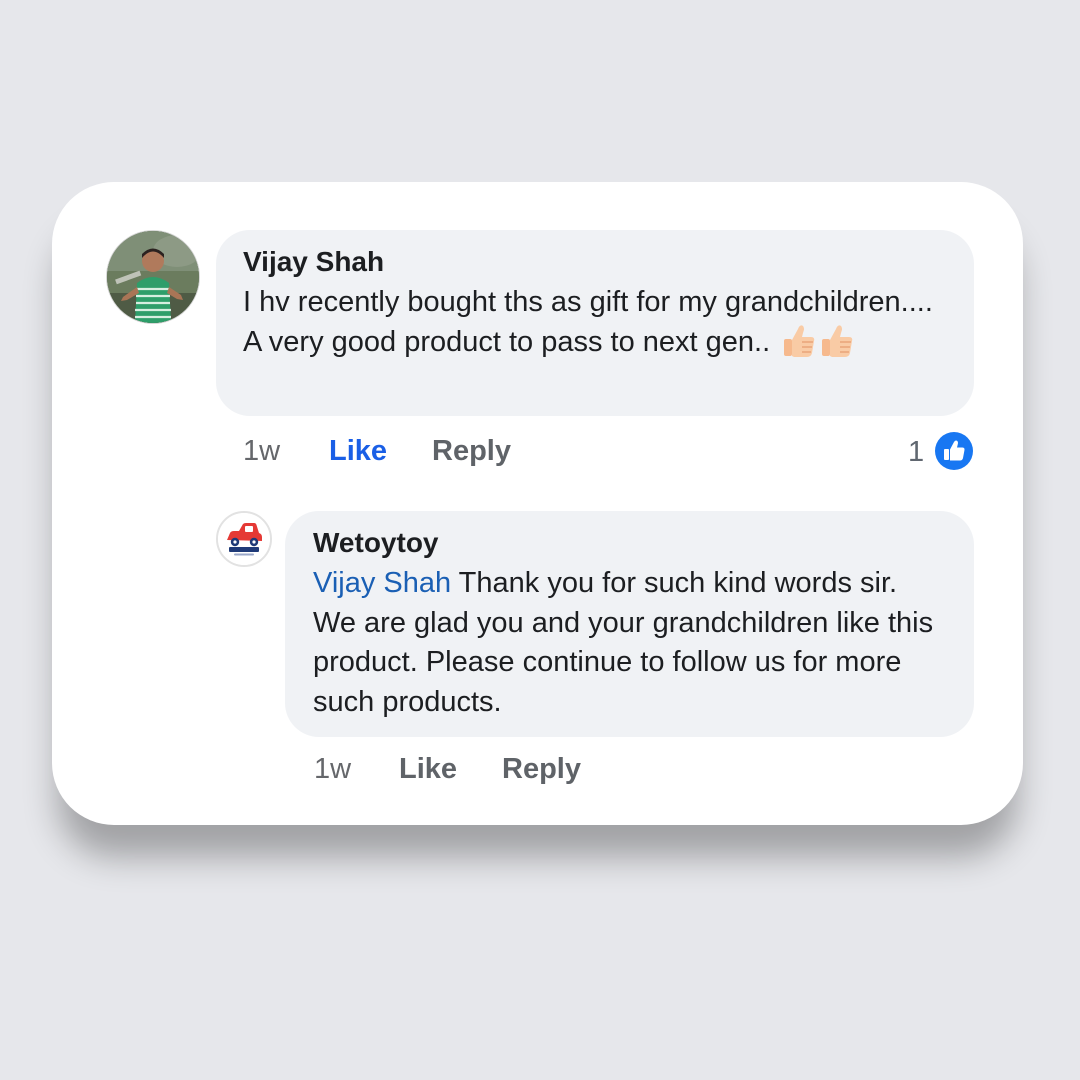  What do you see at coordinates (916, 452) in the screenshot?
I see `reaction-count: 1` at bounding box center [916, 452].